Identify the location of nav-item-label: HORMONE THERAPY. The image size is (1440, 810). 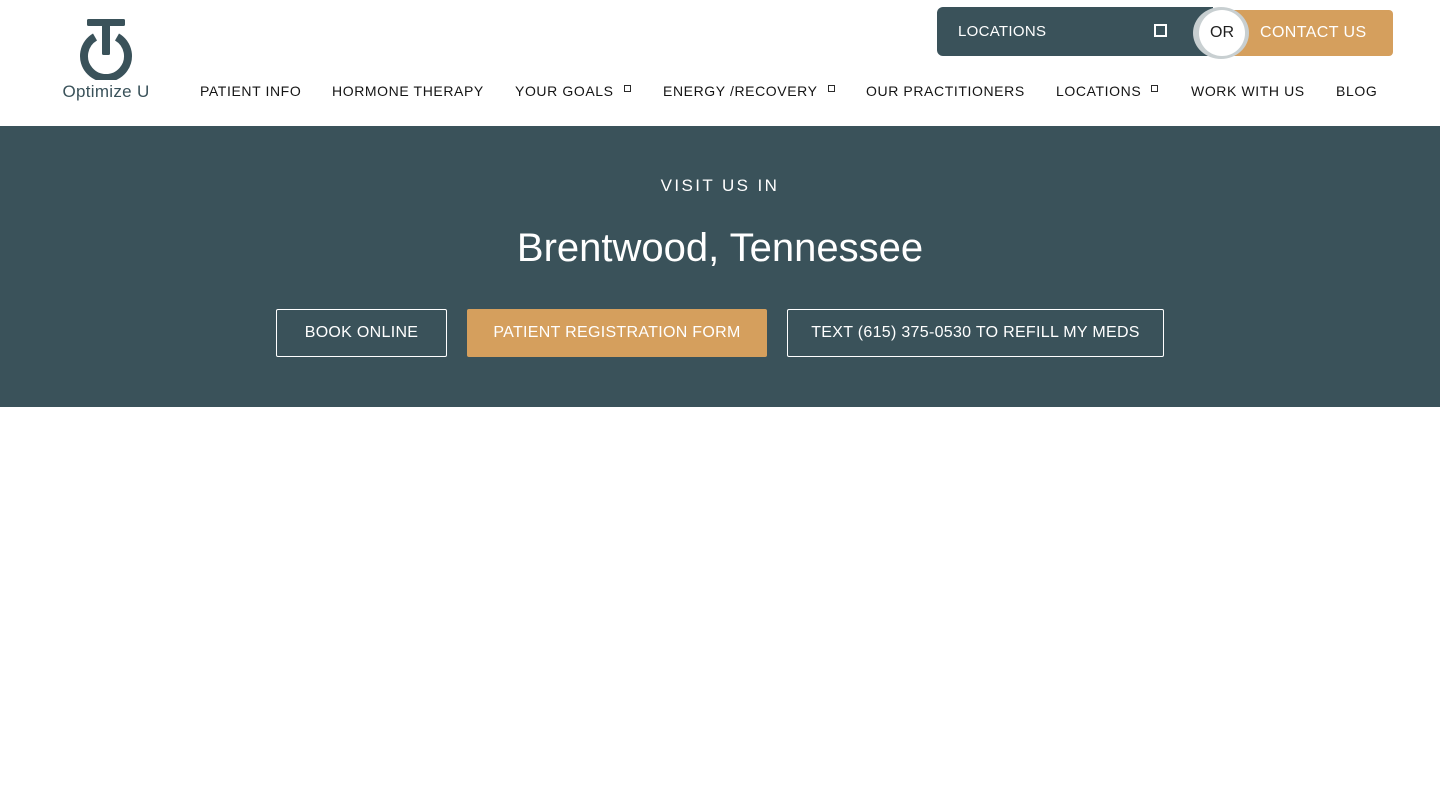
(408, 91).